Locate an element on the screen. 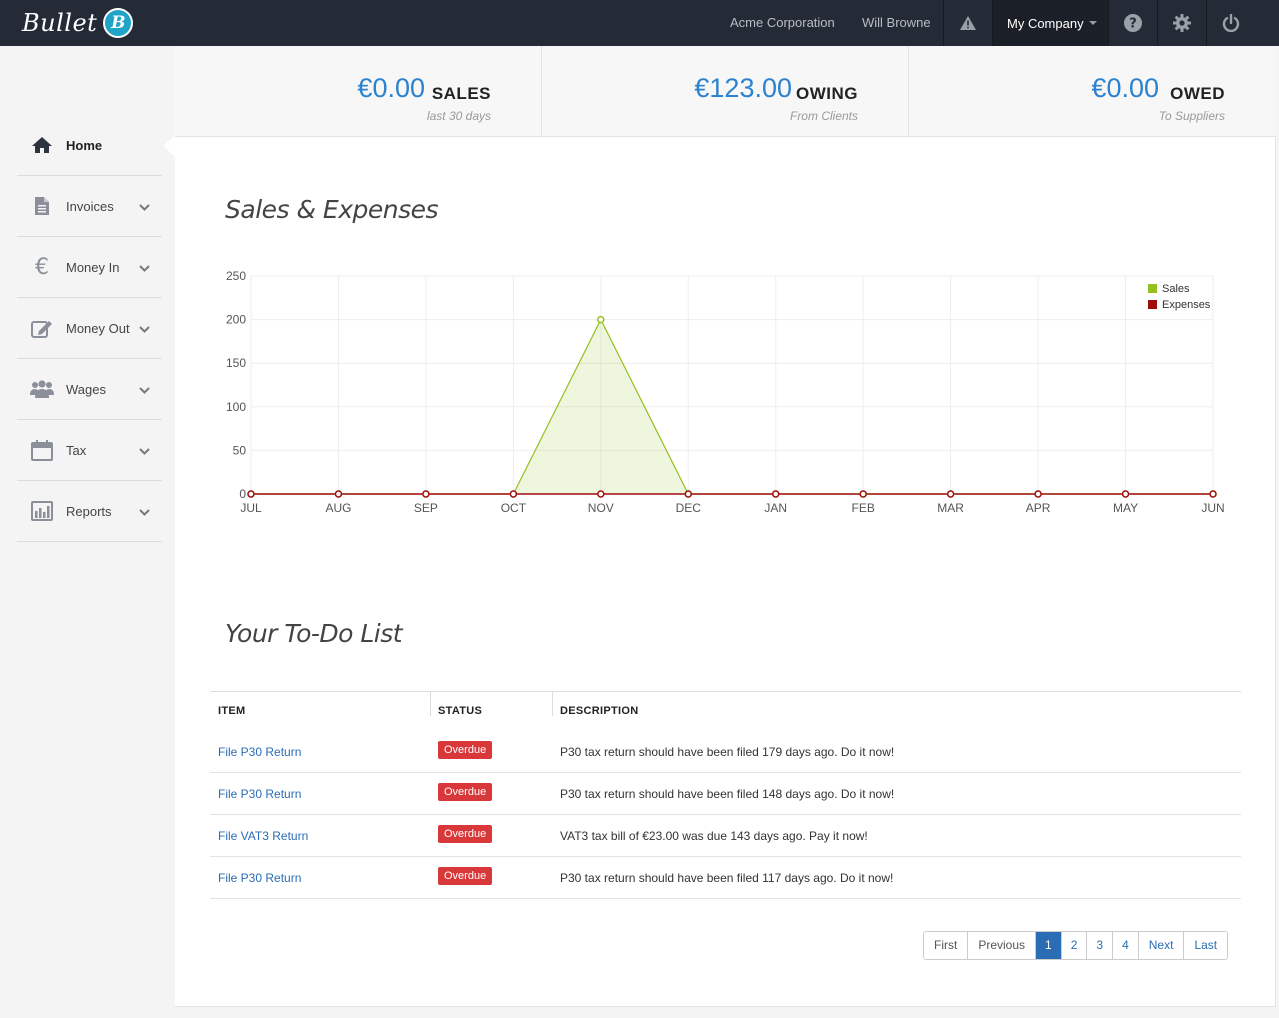 Image resolution: width=1279 pixels, height=1018 pixels. page-3-button: 3 is located at coordinates (1100, 945).